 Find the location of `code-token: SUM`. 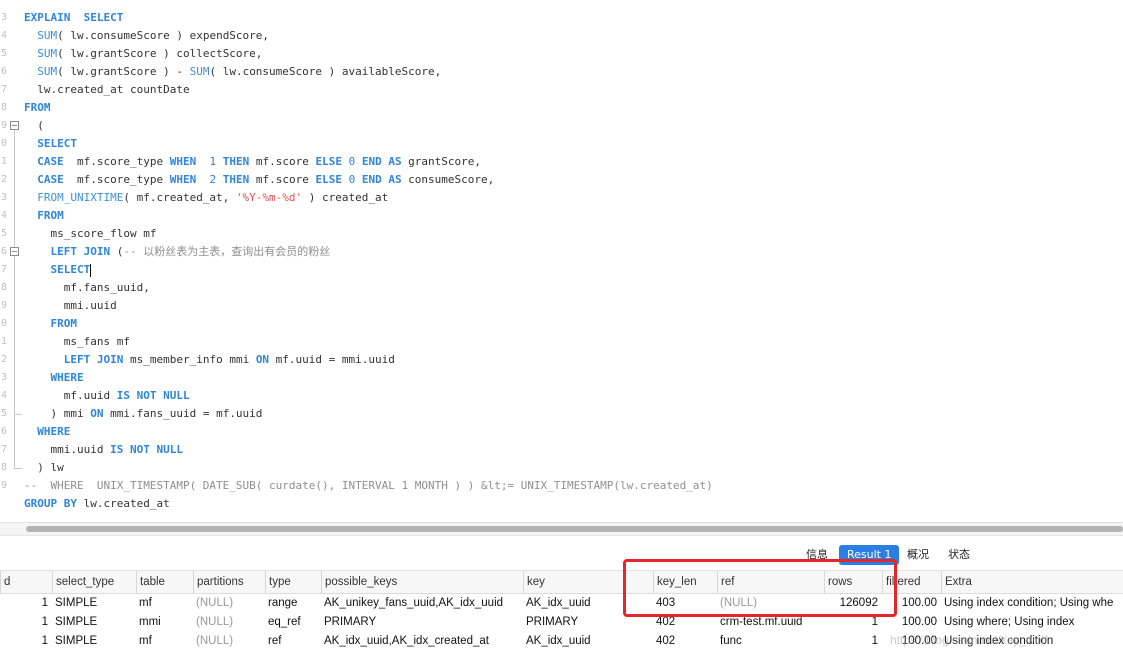

code-token: SUM is located at coordinates (199, 71).